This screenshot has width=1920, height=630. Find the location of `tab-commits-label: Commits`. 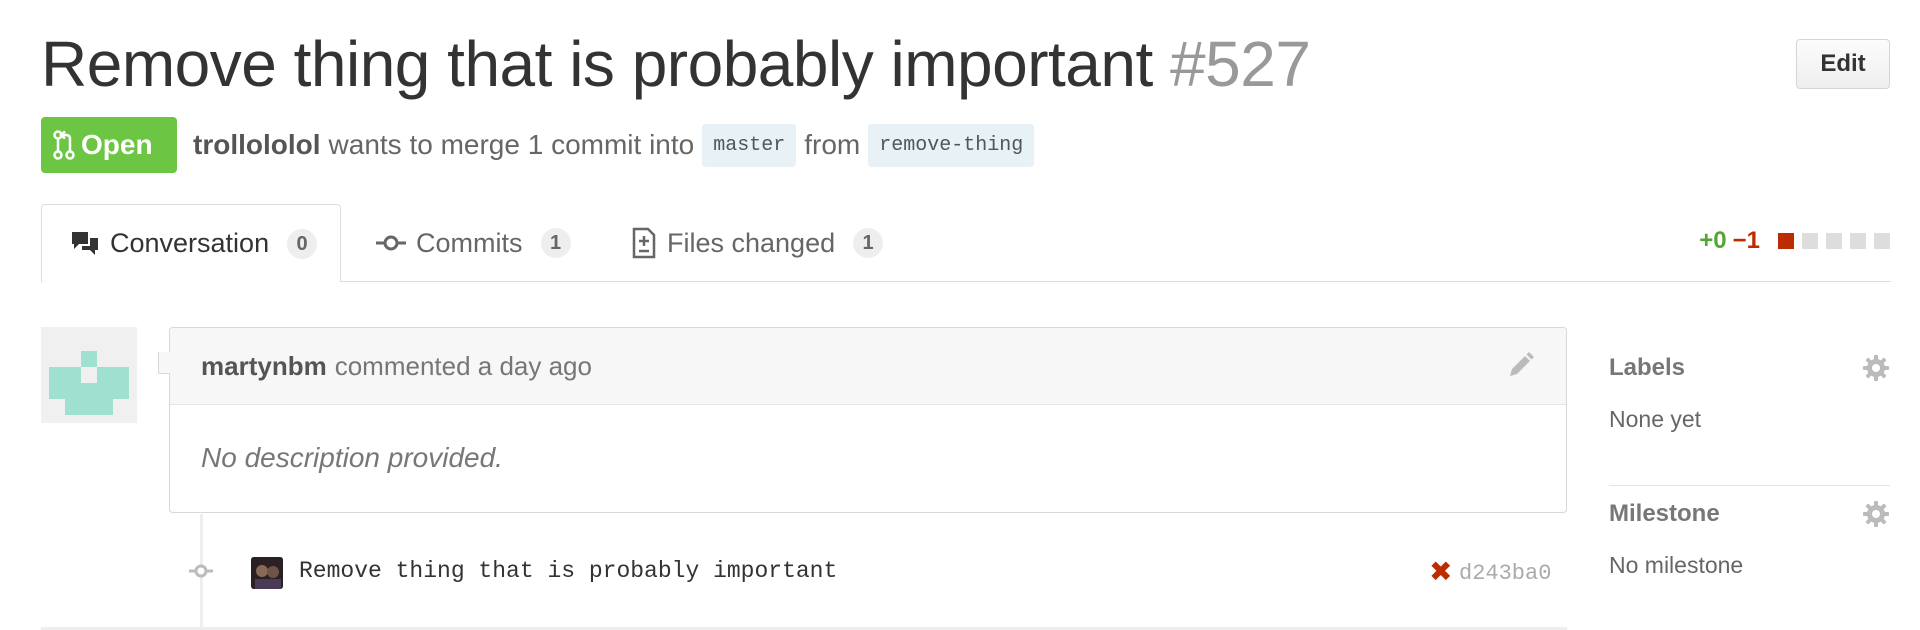

tab-commits-label: Commits is located at coordinates (469, 242).